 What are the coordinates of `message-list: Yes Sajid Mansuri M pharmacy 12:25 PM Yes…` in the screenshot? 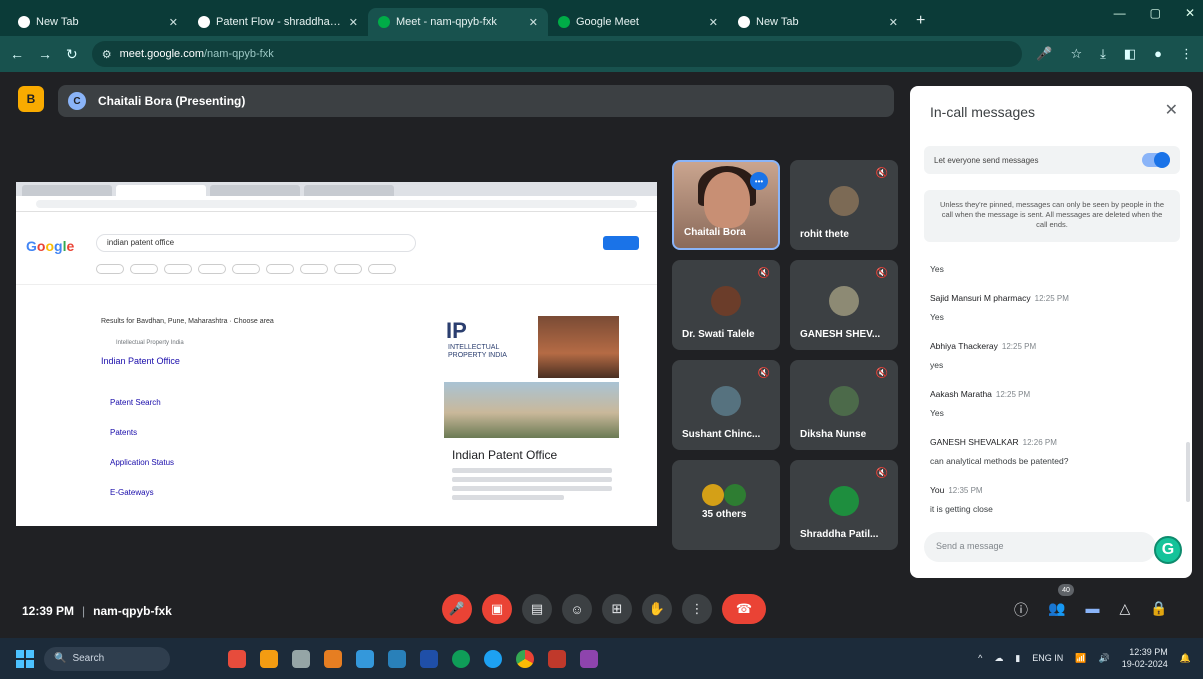 It's located at (1055, 396).